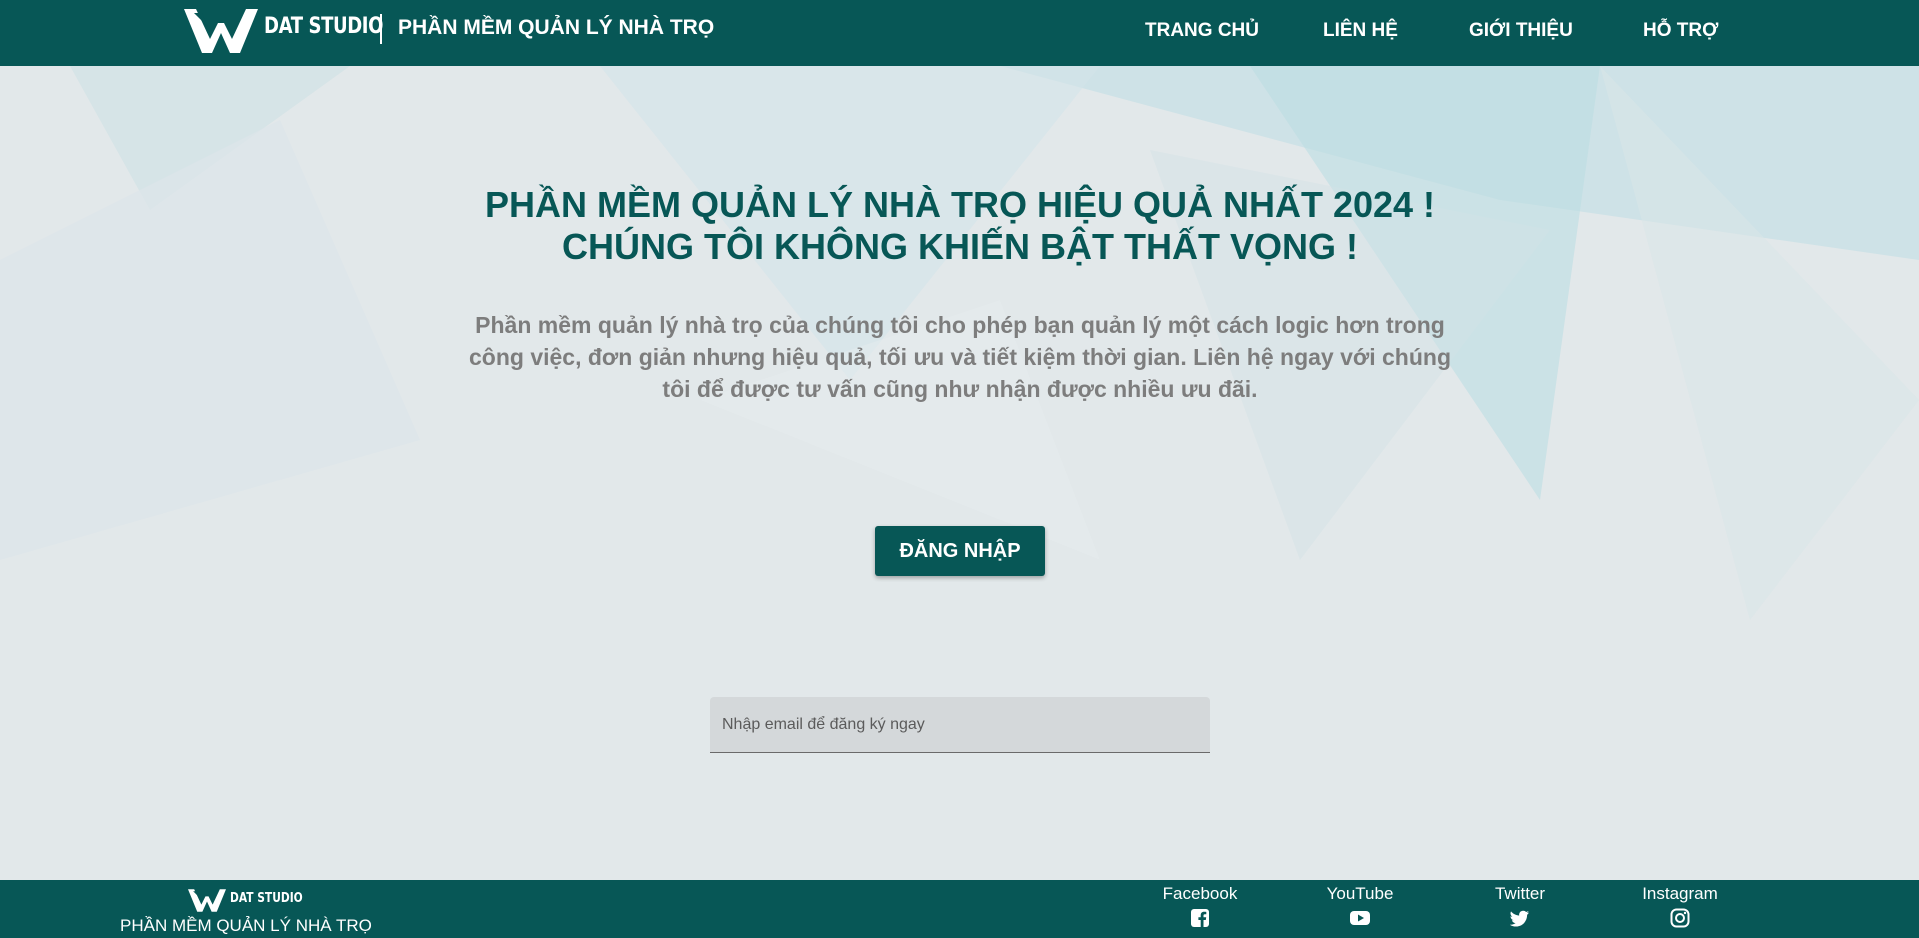 The height and width of the screenshot is (938, 1919). What do you see at coordinates (246, 925) in the screenshot?
I see `footer-app-name: PHẦN MỀM QUẢN LÝ NHÀ TRỌ` at bounding box center [246, 925].